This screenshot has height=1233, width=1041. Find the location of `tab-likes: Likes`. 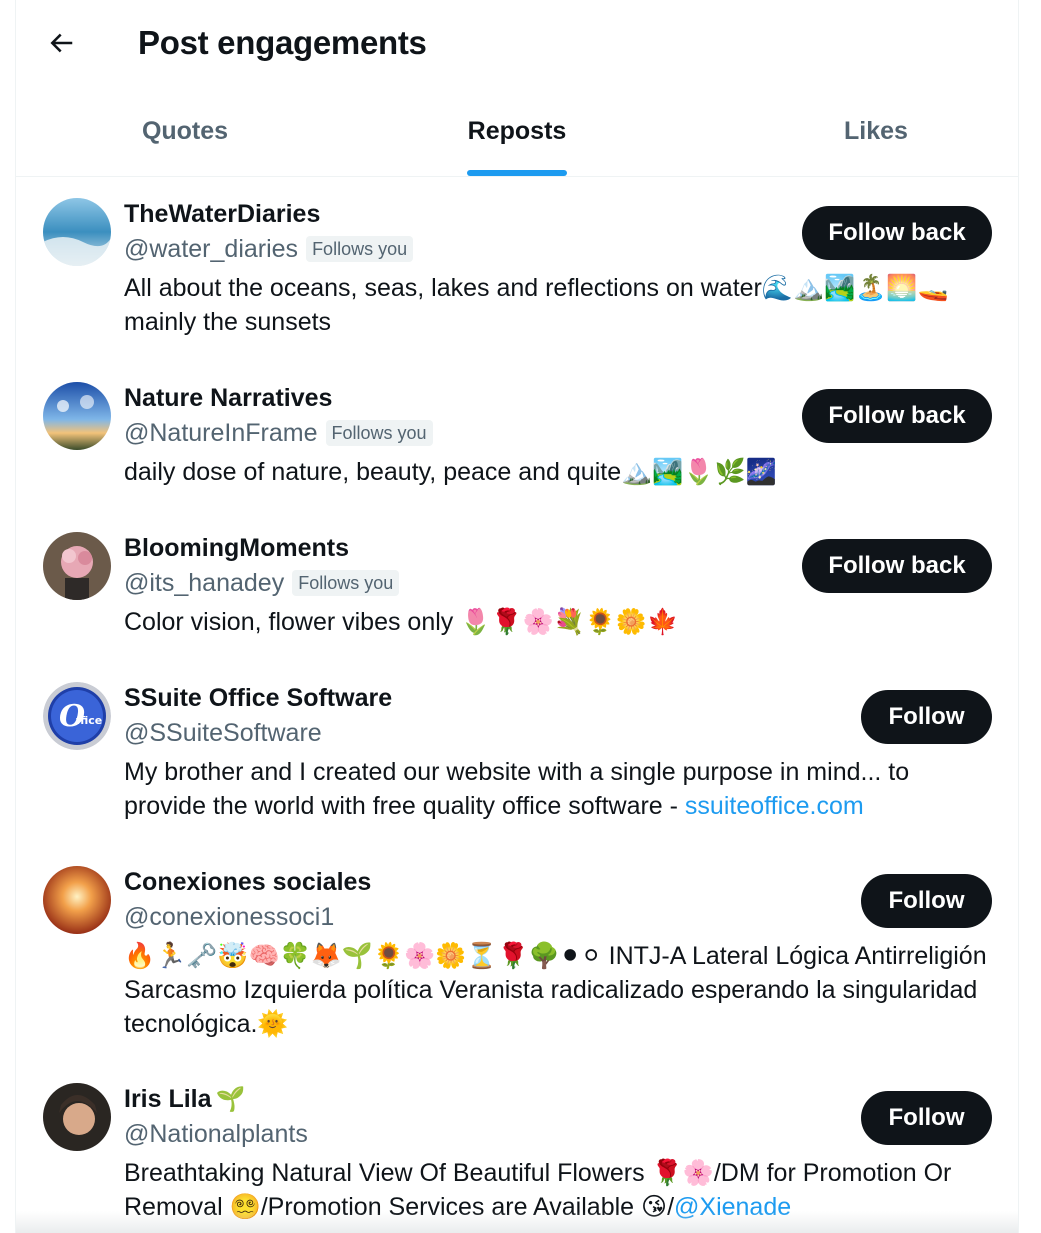

tab-likes: Likes is located at coordinates (851, 131).